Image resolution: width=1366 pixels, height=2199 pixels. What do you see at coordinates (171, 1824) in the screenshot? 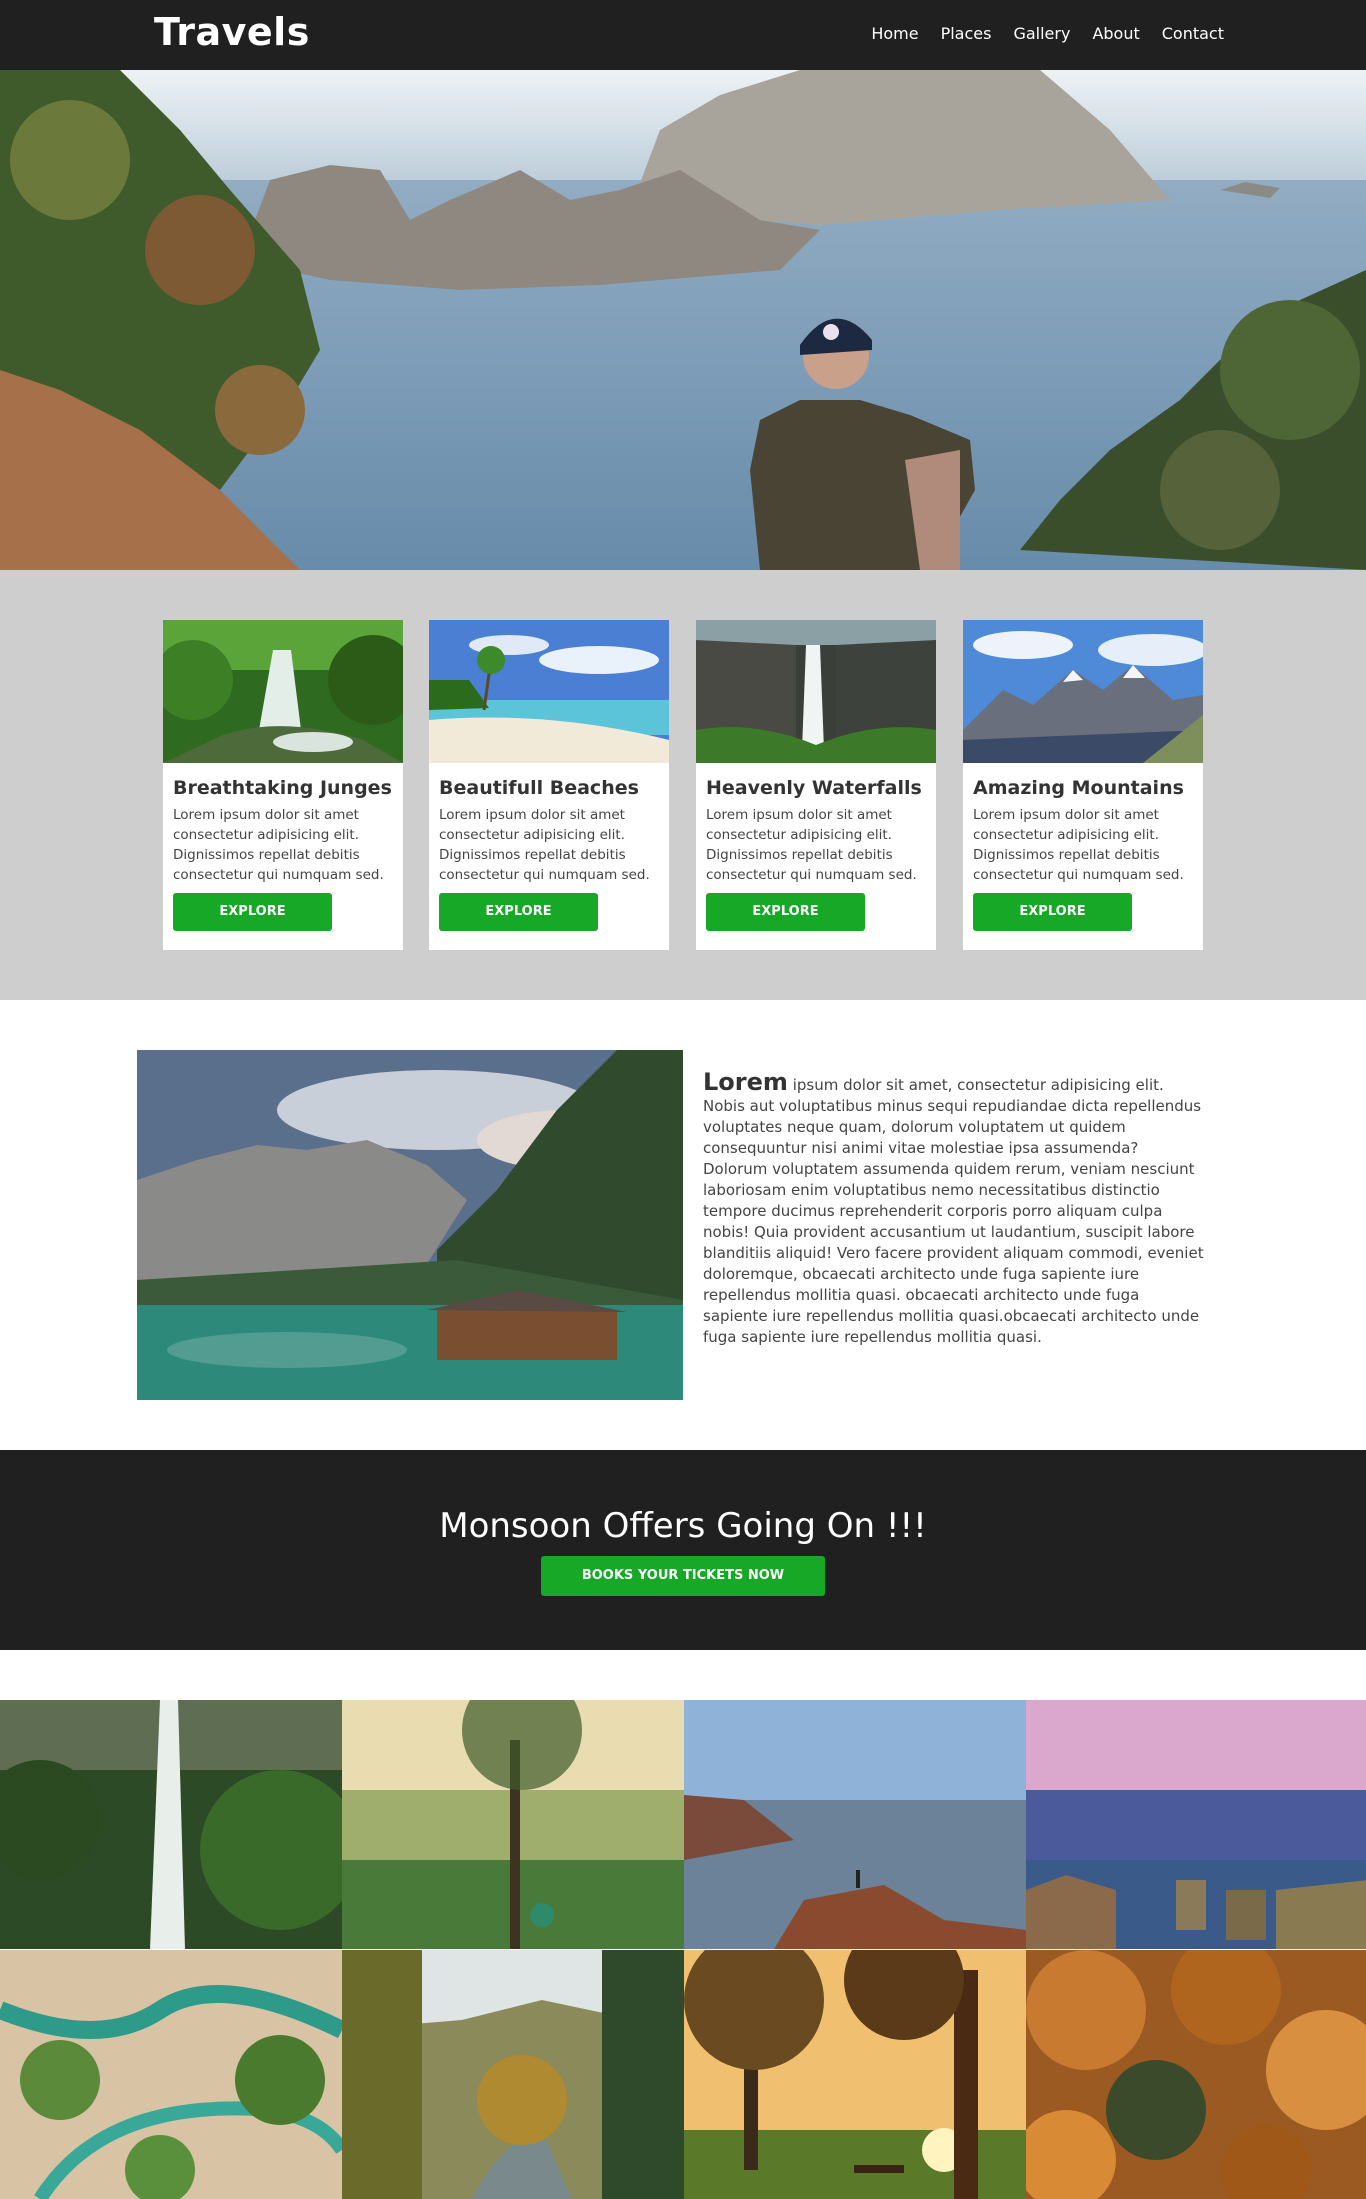
I see `gallery-waterfall-forest` at bounding box center [171, 1824].